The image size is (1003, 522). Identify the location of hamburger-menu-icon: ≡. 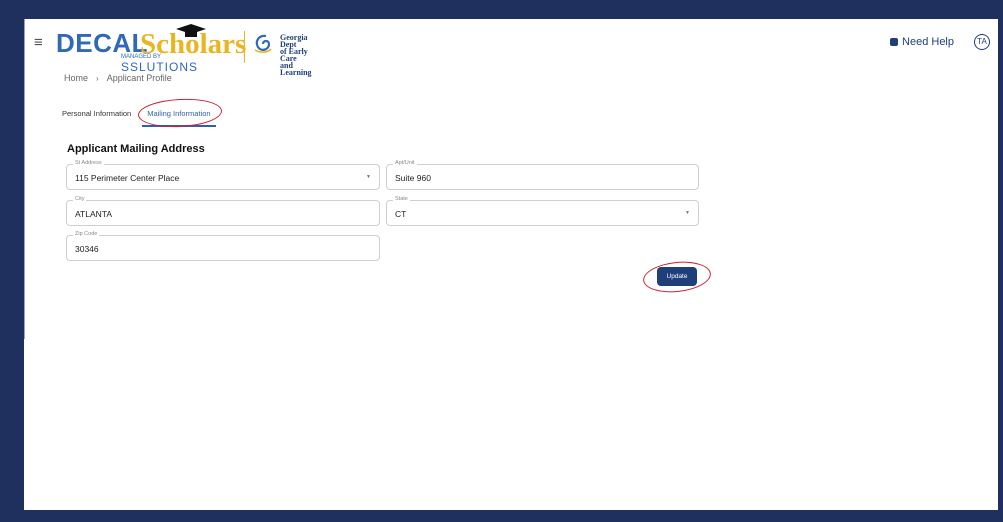
(38, 42).